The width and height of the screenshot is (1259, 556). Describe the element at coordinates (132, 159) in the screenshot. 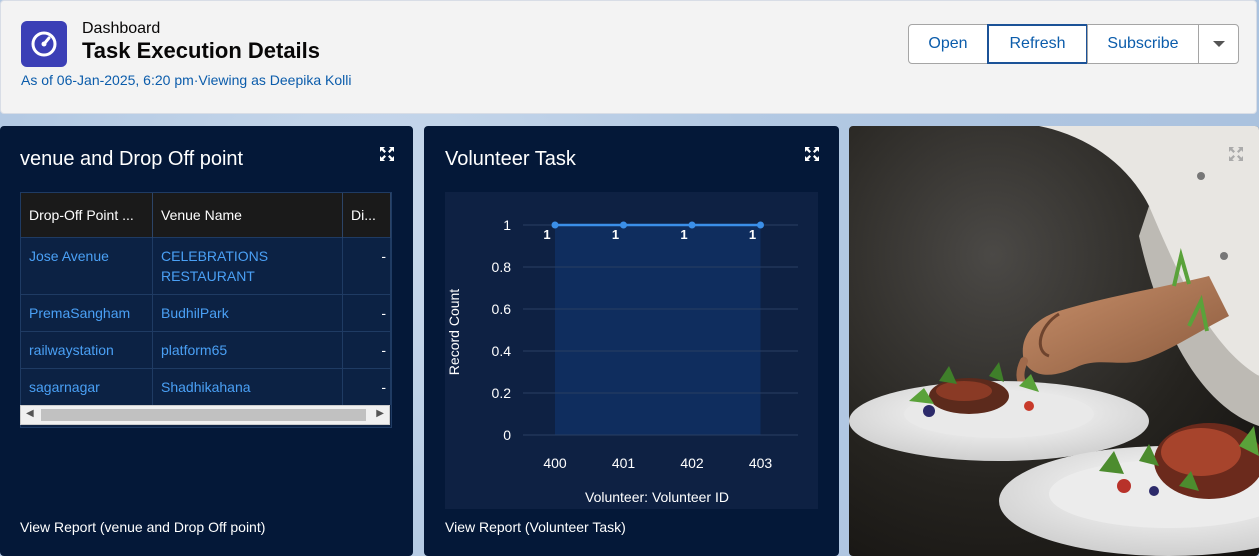

I see `venue-panel-title: venue and Drop Off point` at that location.